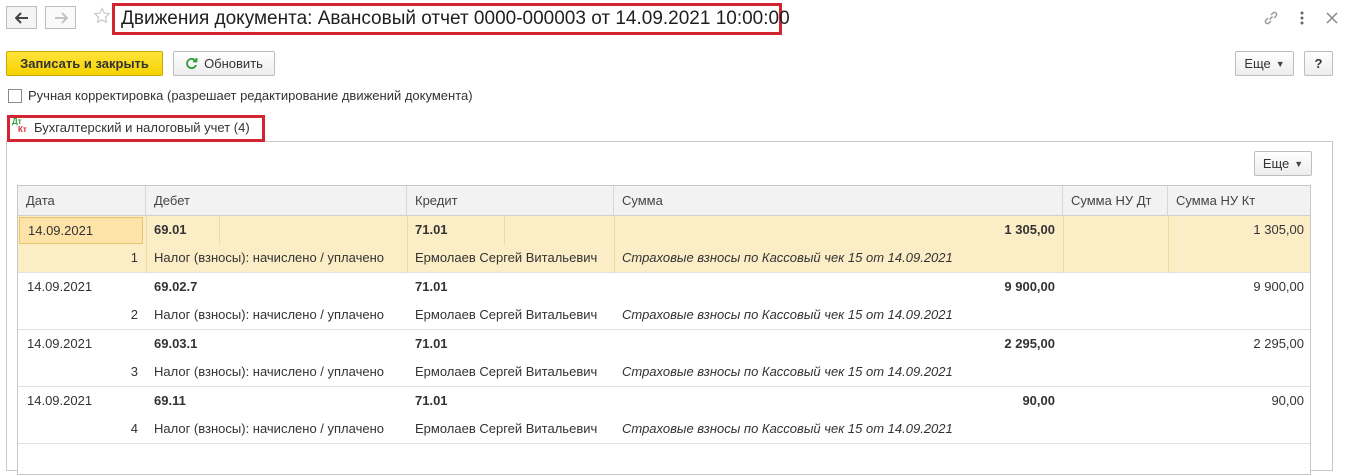 This screenshot has width=1351, height=475. I want to click on row-sum: 1 305,00, so click(1029, 229).